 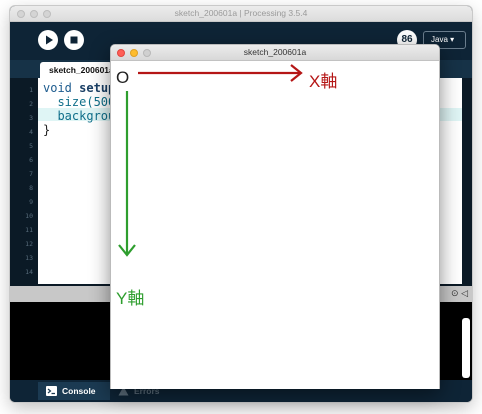 I want to click on sketch-titlebar: sketch_200601a, so click(x=275, y=53).